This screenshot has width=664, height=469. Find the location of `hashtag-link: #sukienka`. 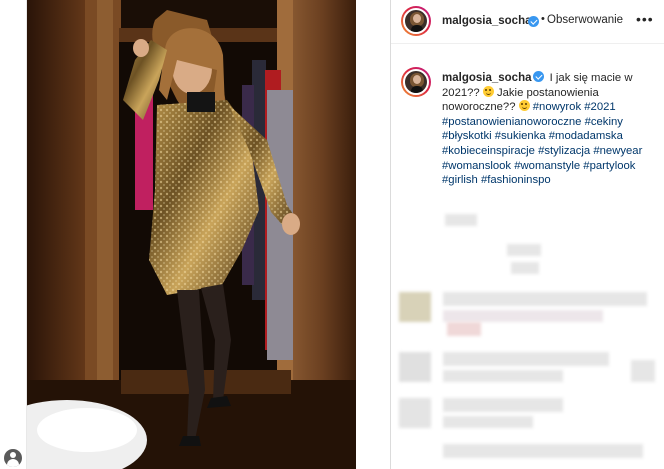

hashtag-link: #sukienka is located at coordinates (520, 136).